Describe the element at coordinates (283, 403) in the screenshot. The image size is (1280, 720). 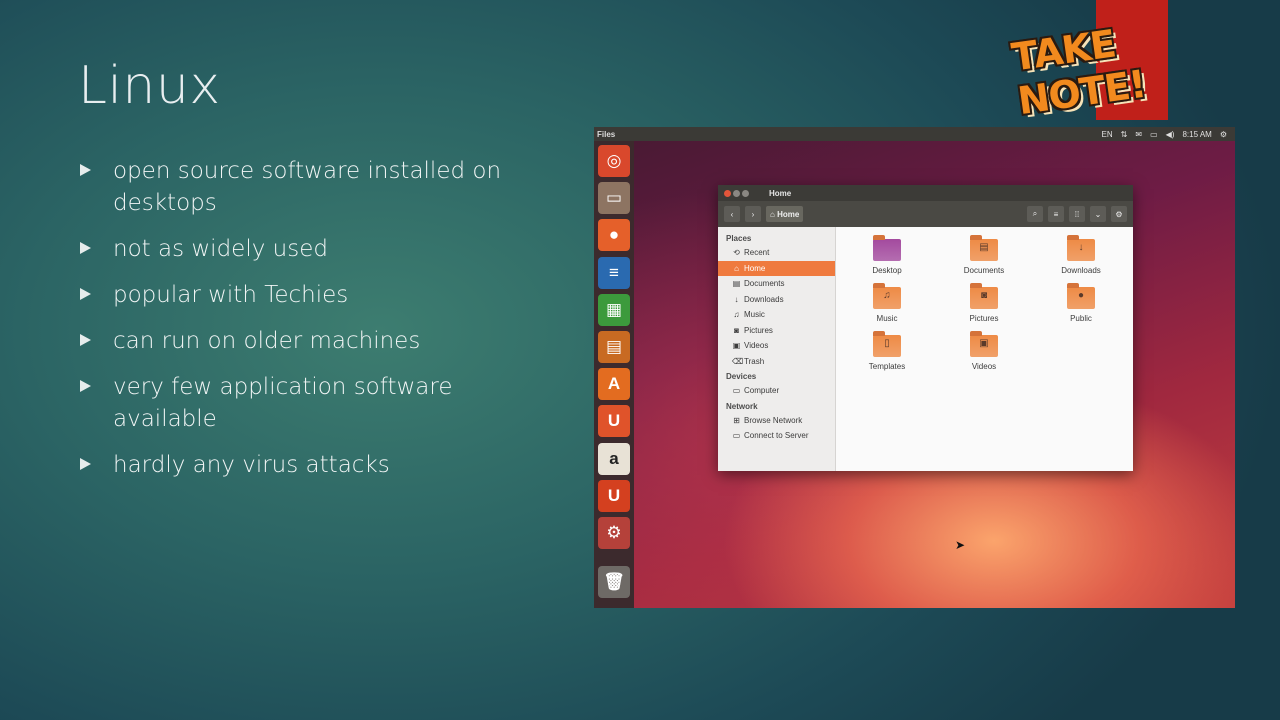
I see `bullet-text: very few application software available` at that location.